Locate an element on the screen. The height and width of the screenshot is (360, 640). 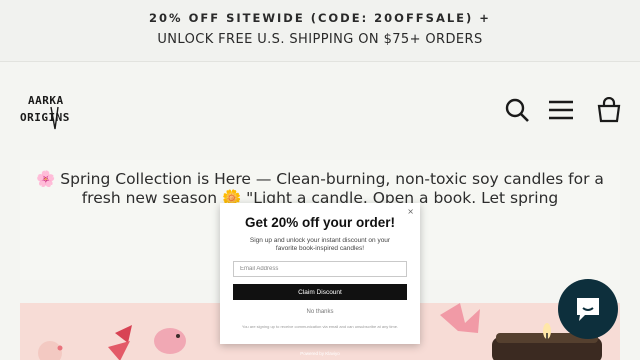
popup-title: Get 20% off your order! is located at coordinates (320, 222).